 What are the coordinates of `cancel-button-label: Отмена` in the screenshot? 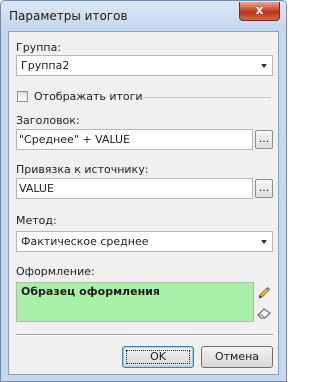 It's located at (237, 356).